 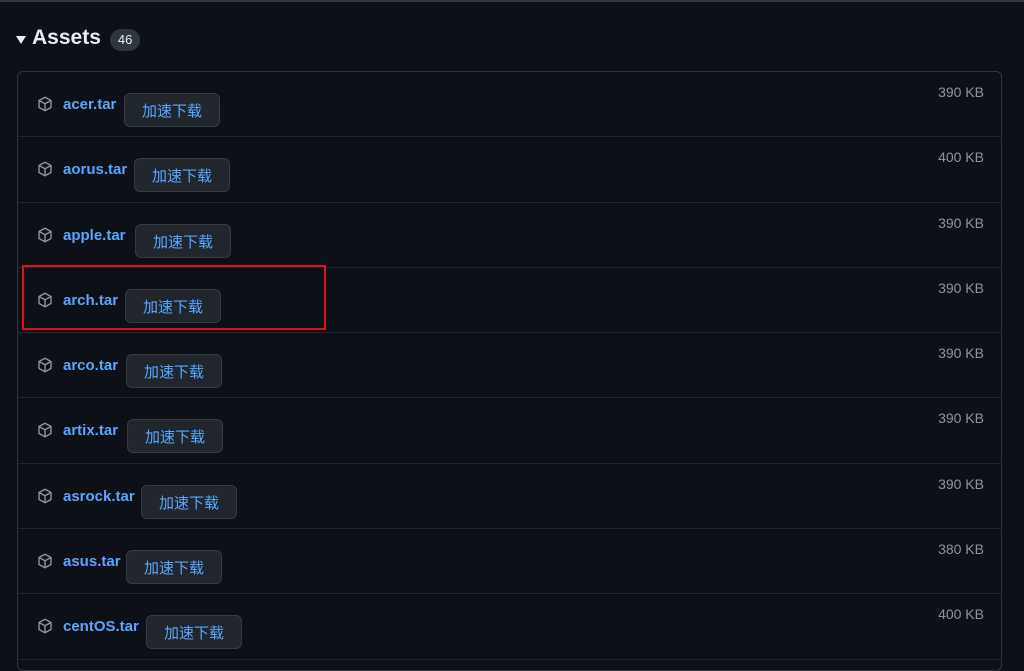 What do you see at coordinates (509, 366) in the screenshot?
I see `asset-row: arco.tar 加速下载 390 KB` at bounding box center [509, 366].